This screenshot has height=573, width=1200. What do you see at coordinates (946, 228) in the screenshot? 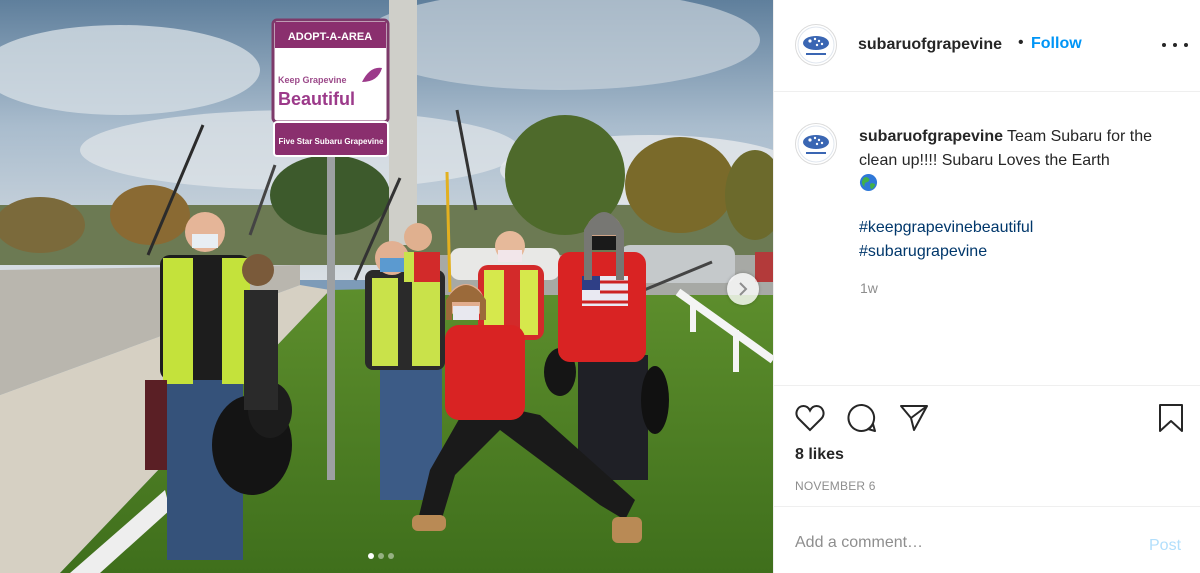
I see `hashtag-link: #keepgrapevinebeautiful` at bounding box center [946, 228].